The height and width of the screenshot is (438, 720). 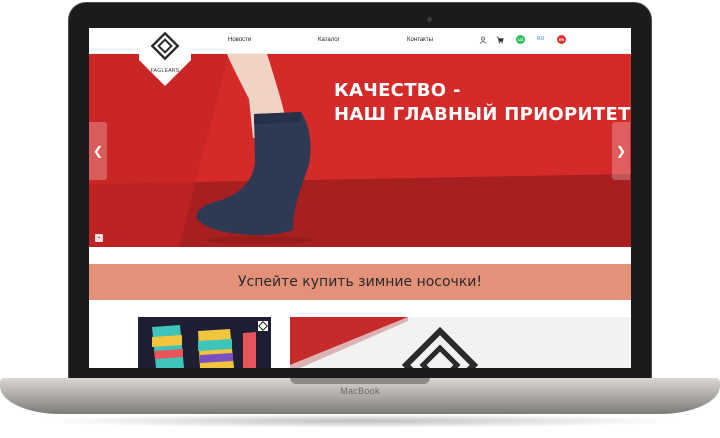 What do you see at coordinates (483, 40) in the screenshot?
I see `user-icon` at bounding box center [483, 40].